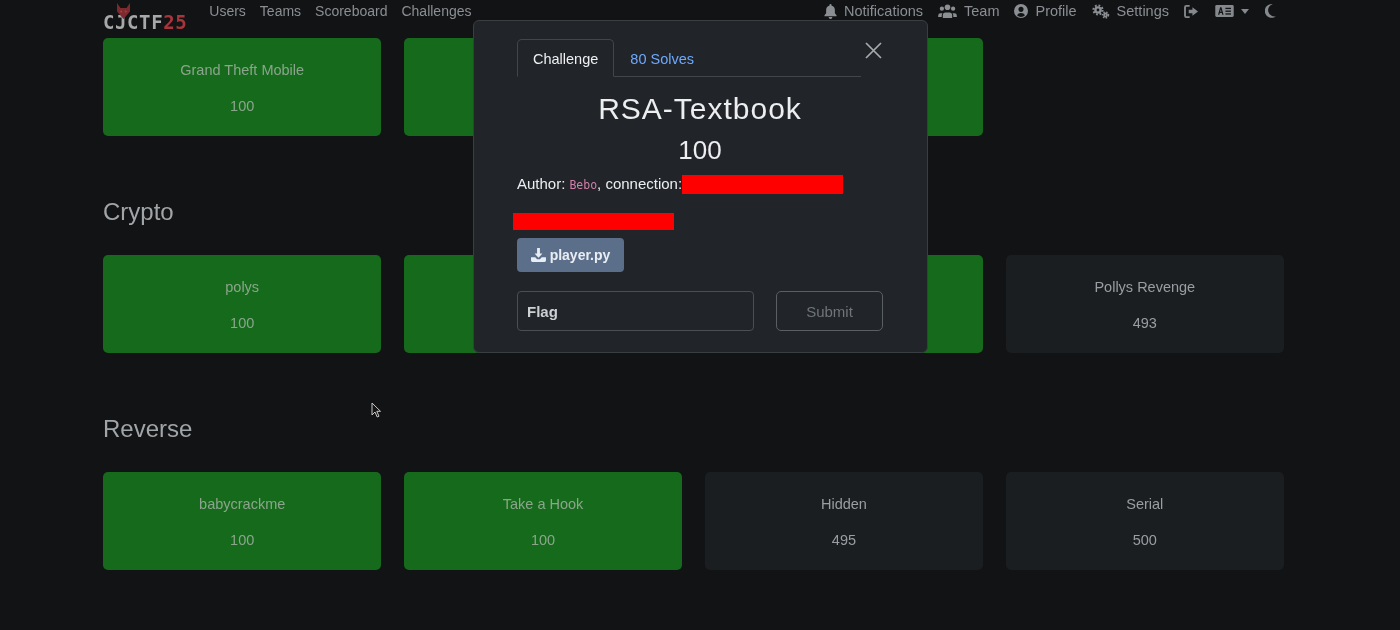 The image size is (1400, 630). What do you see at coordinates (538, 255) in the screenshot?
I see `download-icon` at bounding box center [538, 255].